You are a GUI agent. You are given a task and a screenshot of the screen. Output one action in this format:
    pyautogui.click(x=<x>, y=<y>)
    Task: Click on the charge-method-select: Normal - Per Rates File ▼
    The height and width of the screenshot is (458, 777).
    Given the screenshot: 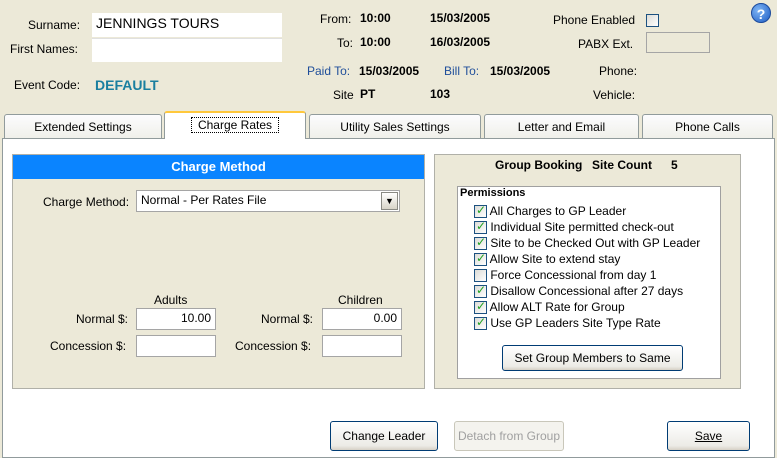 What is the action you would take?
    pyautogui.click(x=268, y=201)
    